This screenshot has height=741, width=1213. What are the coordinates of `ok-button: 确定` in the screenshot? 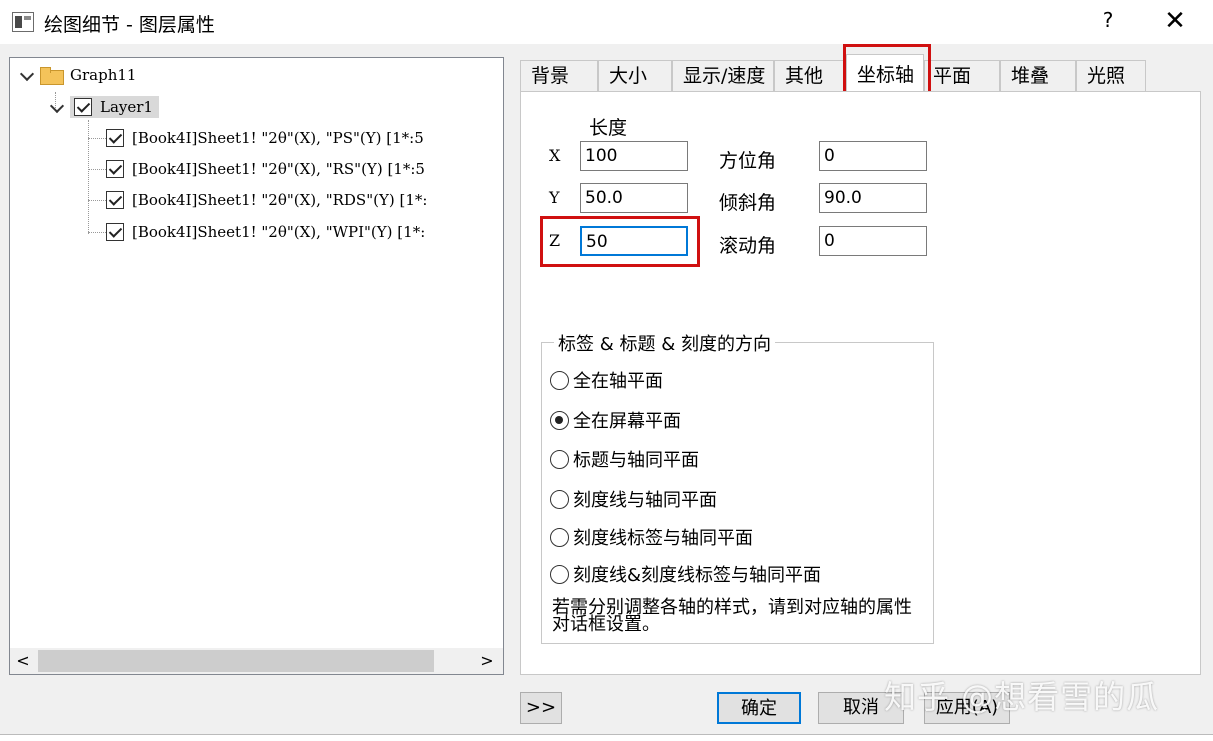 It's located at (759, 708).